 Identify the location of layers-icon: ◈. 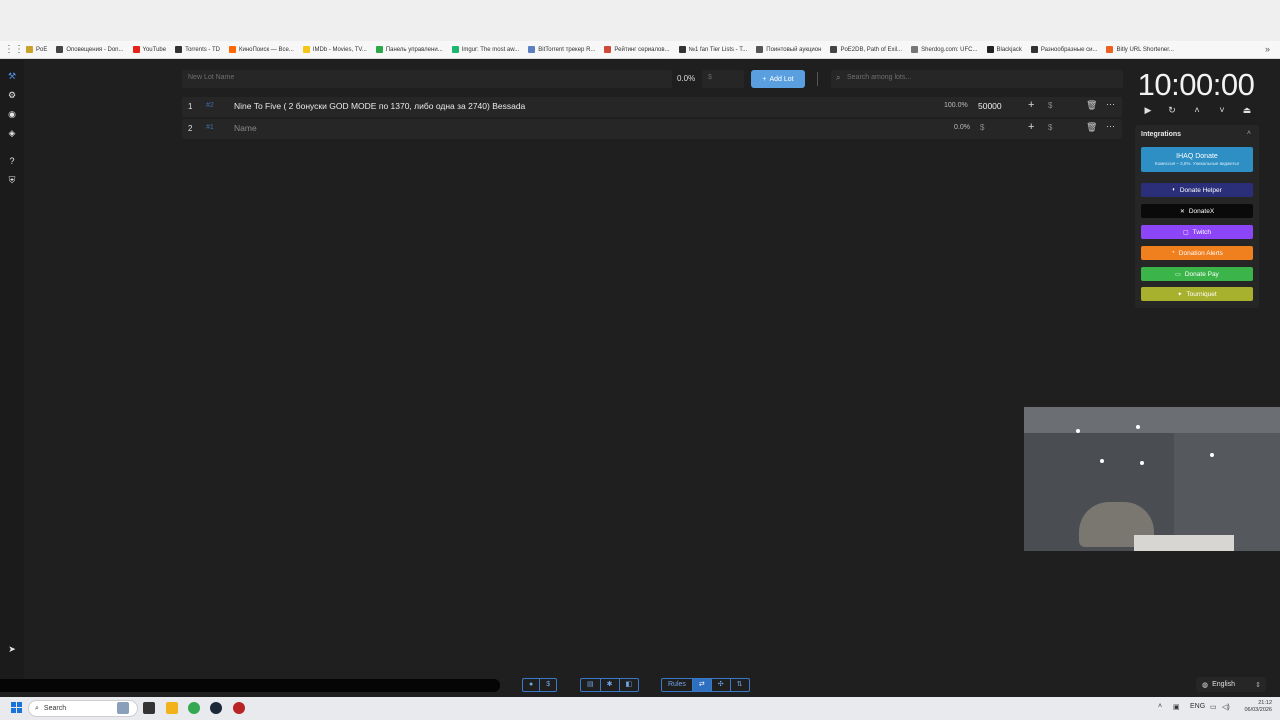
(12, 133).